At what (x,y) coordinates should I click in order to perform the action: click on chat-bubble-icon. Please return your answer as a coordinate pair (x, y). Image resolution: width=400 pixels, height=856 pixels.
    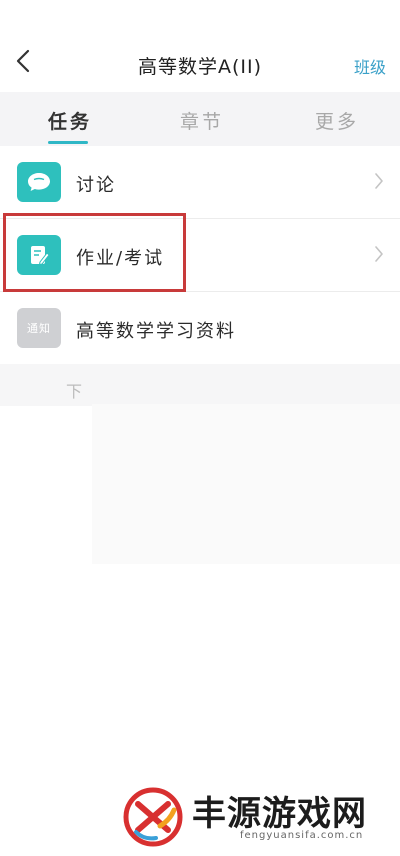
    Looking at the image, I should click on (39, 182).